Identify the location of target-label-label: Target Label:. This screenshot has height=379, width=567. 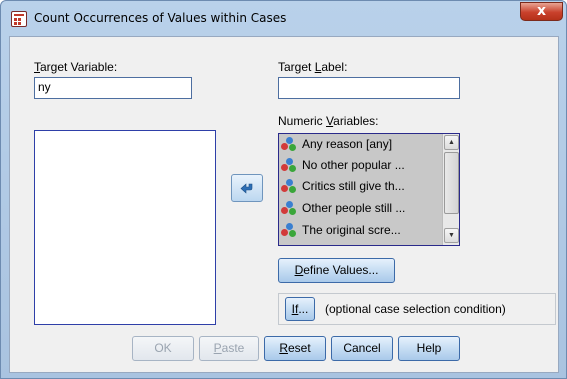
(313, 67).